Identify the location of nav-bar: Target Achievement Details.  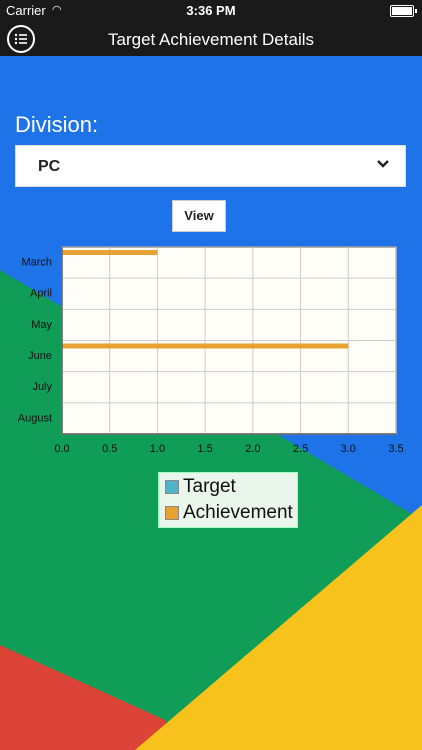
(211, 39).